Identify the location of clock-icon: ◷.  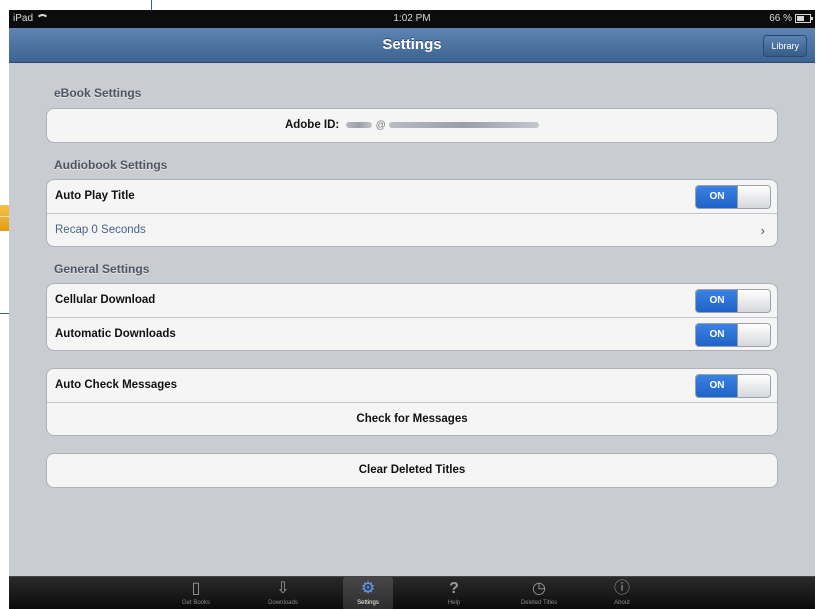
(539, 588).